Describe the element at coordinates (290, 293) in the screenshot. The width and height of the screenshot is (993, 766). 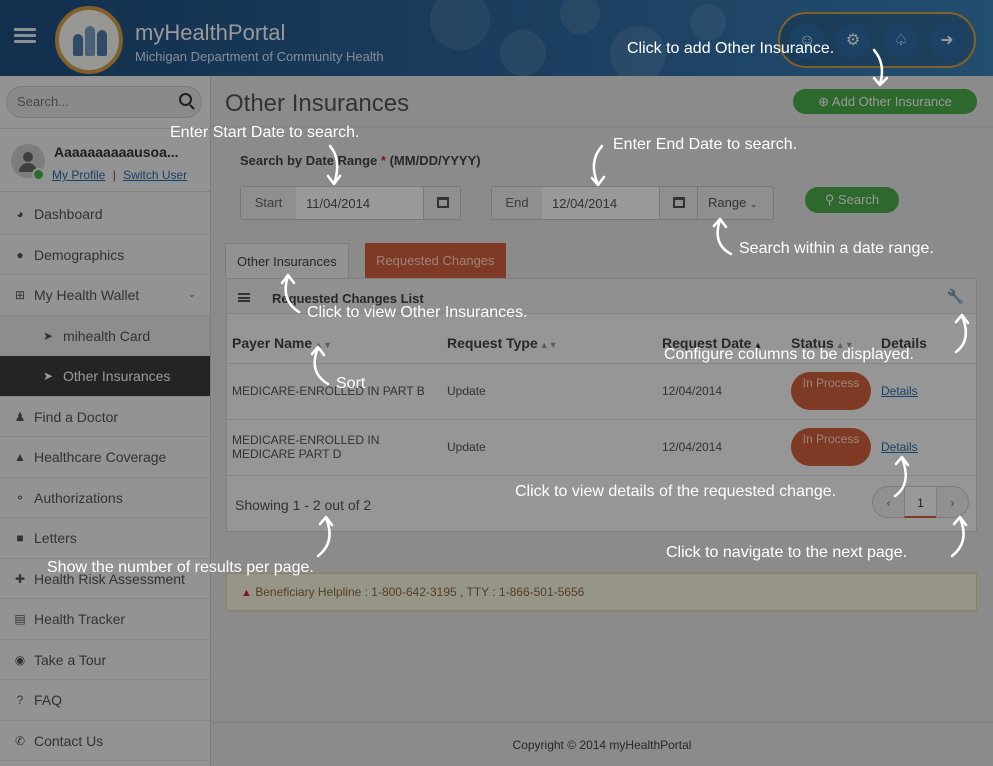
I see `arrow-tab` at that location.